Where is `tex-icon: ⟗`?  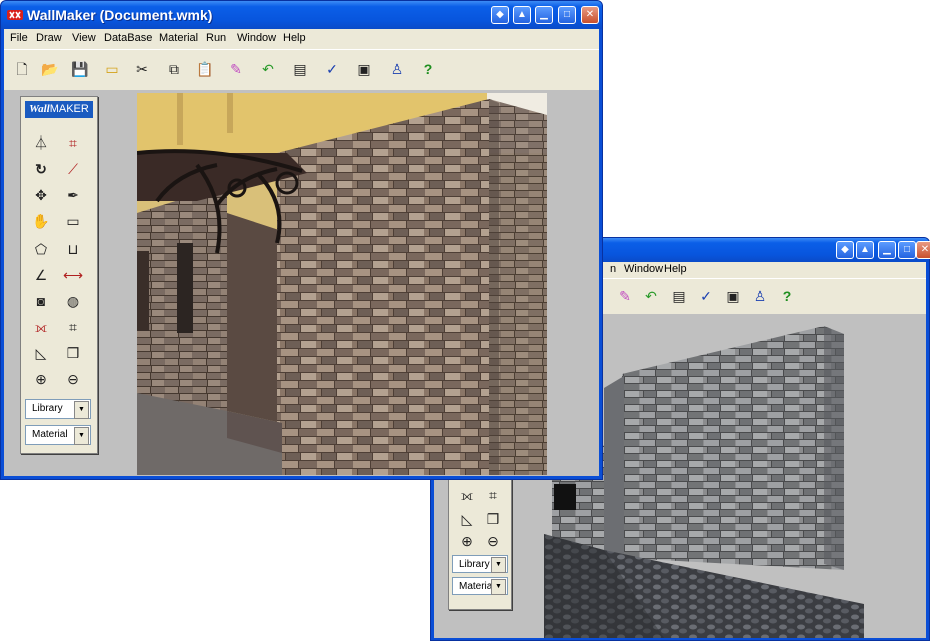
tex-icon: ⟗ is located at coordinates (467, 495).